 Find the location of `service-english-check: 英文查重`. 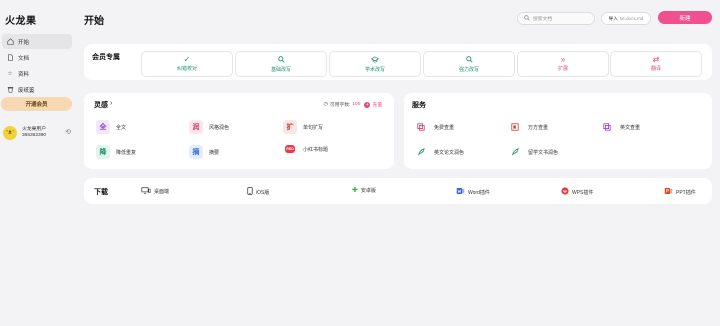

service-english-check: 英文查重 is located at coordinates (620, 127).